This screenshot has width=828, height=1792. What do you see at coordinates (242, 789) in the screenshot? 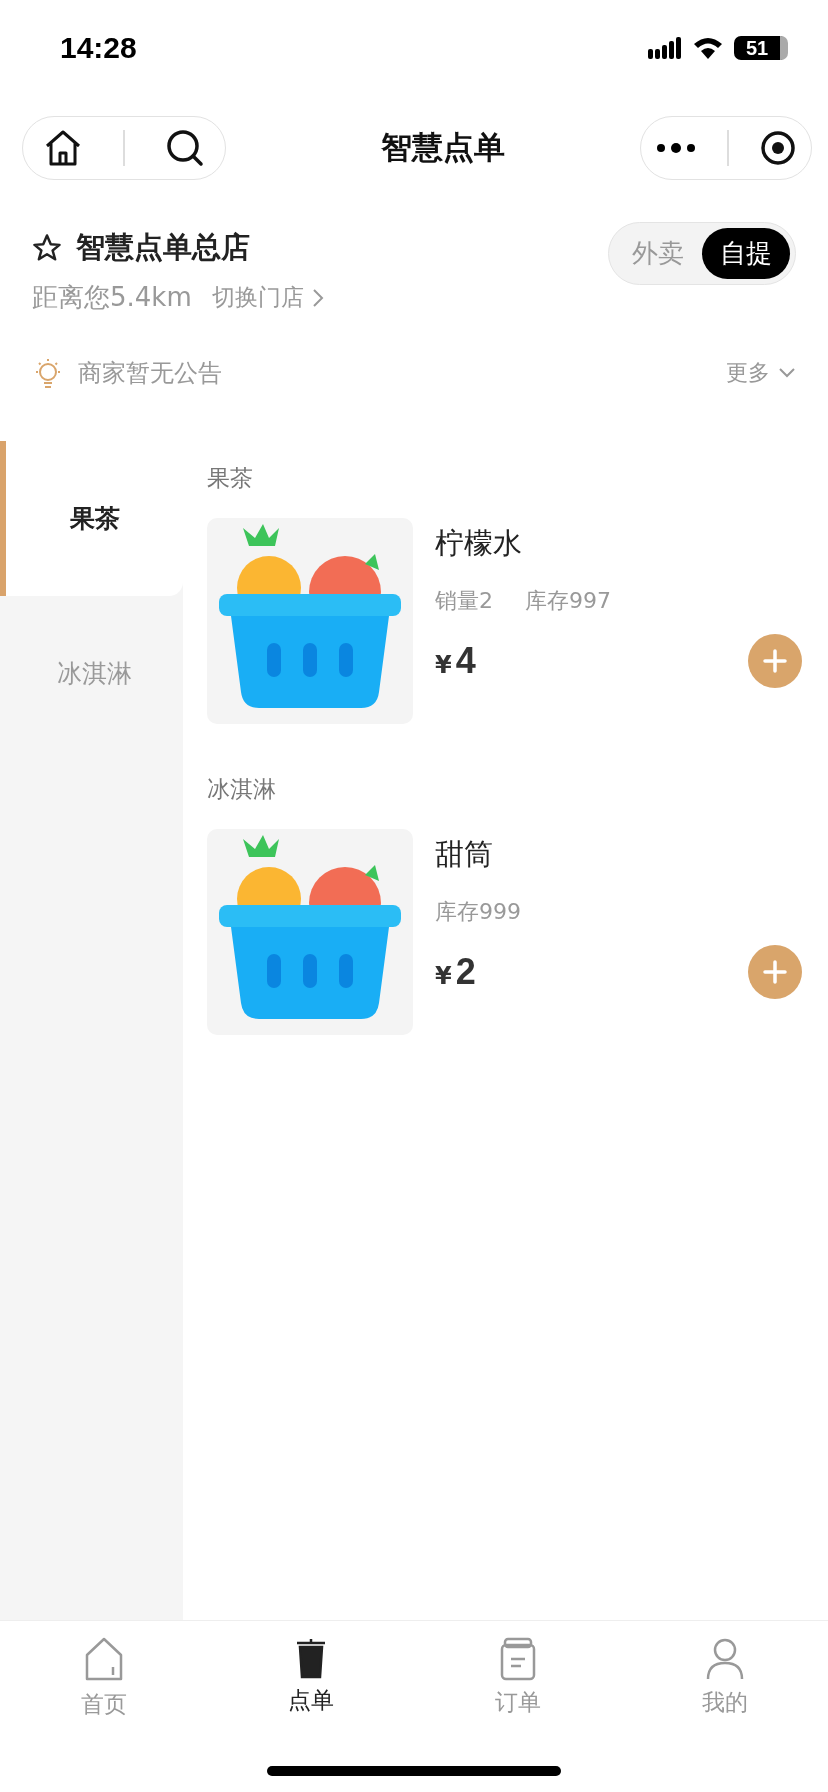
I see `section-title: 冰淇淋` at bounding box center [242, 789].